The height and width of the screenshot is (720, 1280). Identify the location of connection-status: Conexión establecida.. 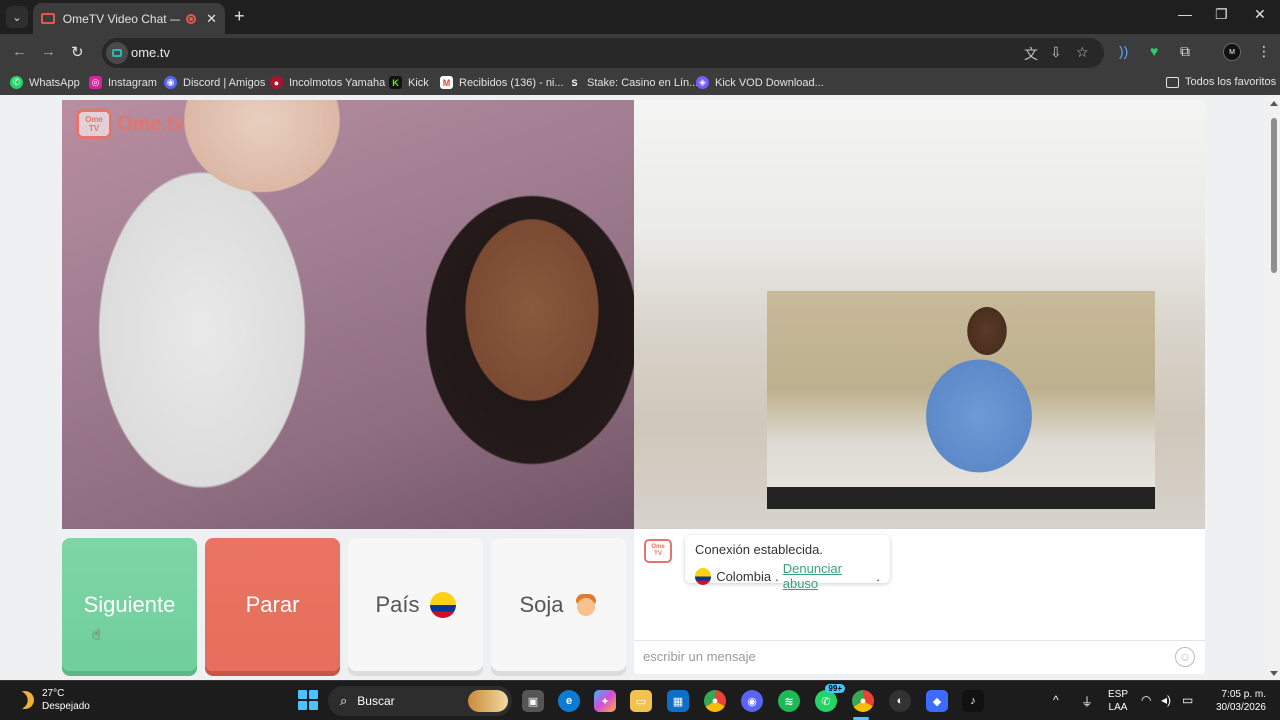
(759, 549).